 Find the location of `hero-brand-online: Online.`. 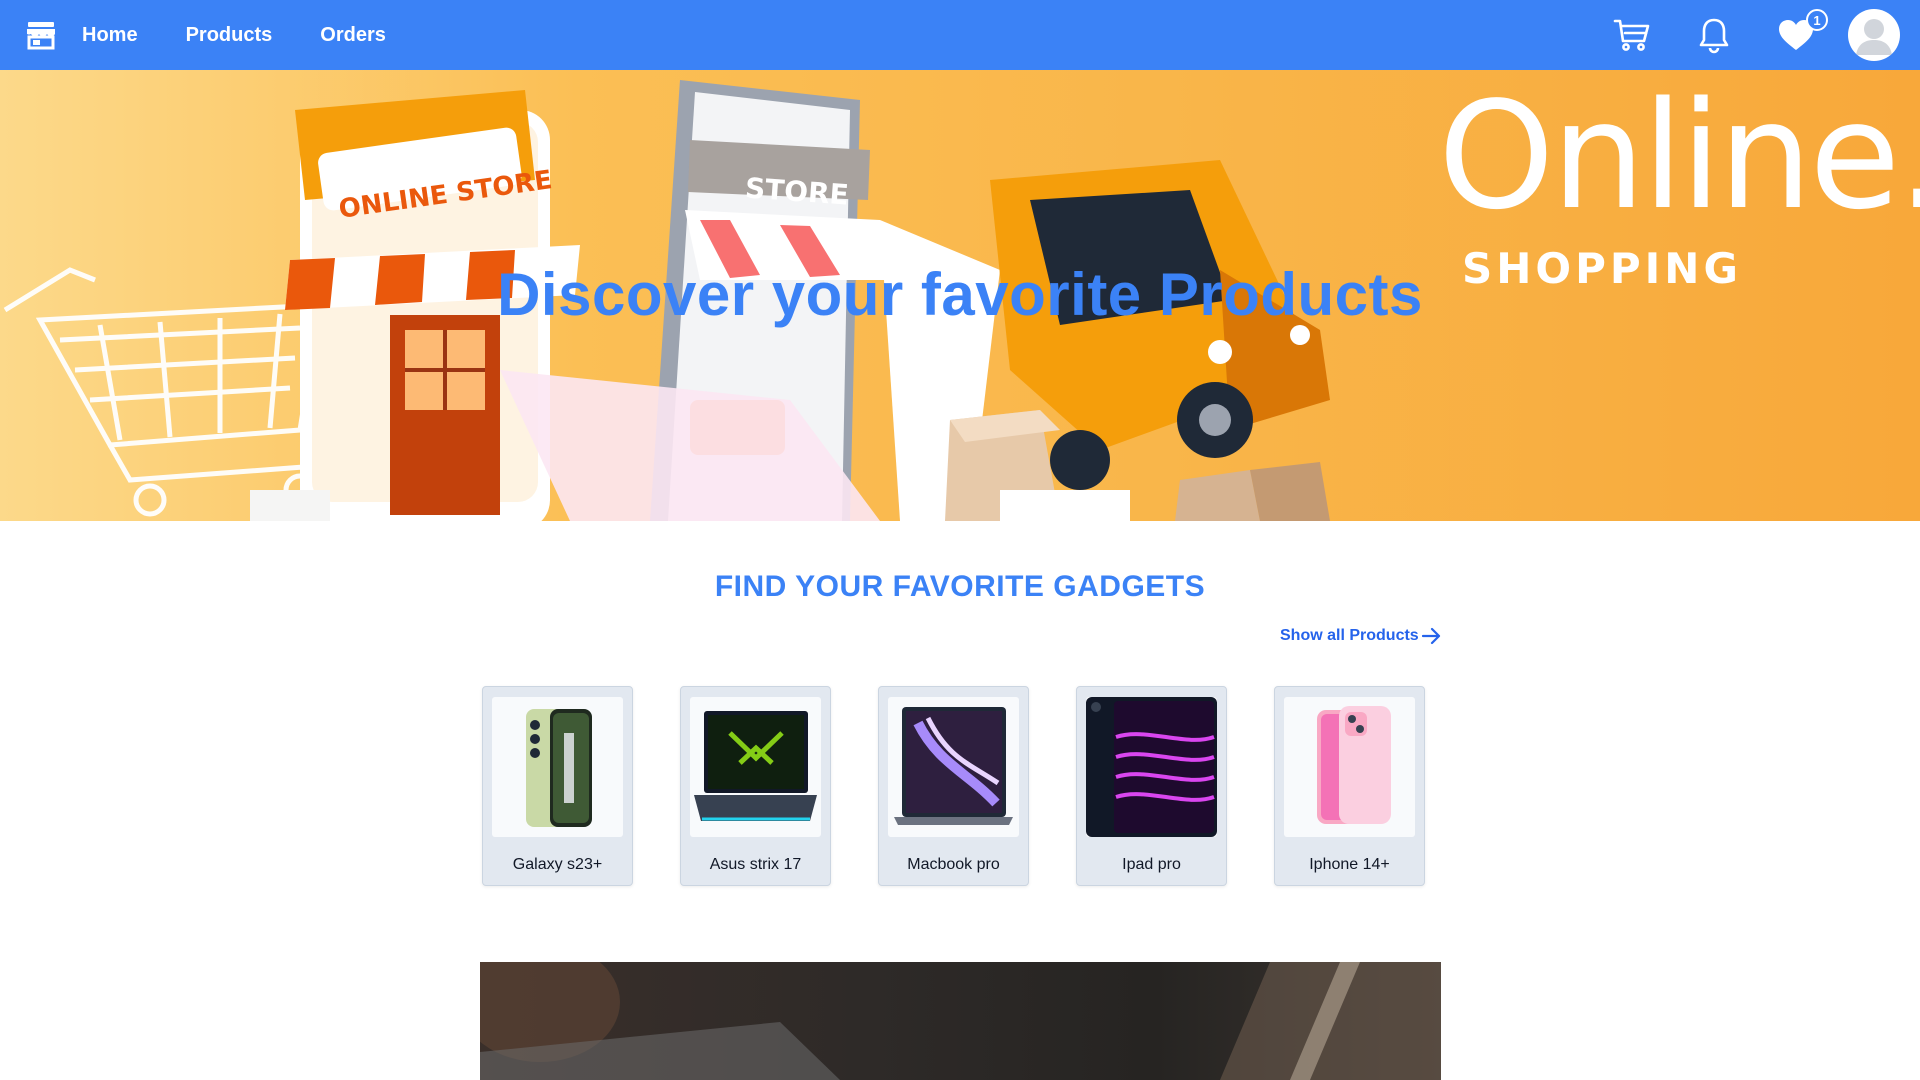

hero-brand-online: Online. is located at coordinates (1679, 156).